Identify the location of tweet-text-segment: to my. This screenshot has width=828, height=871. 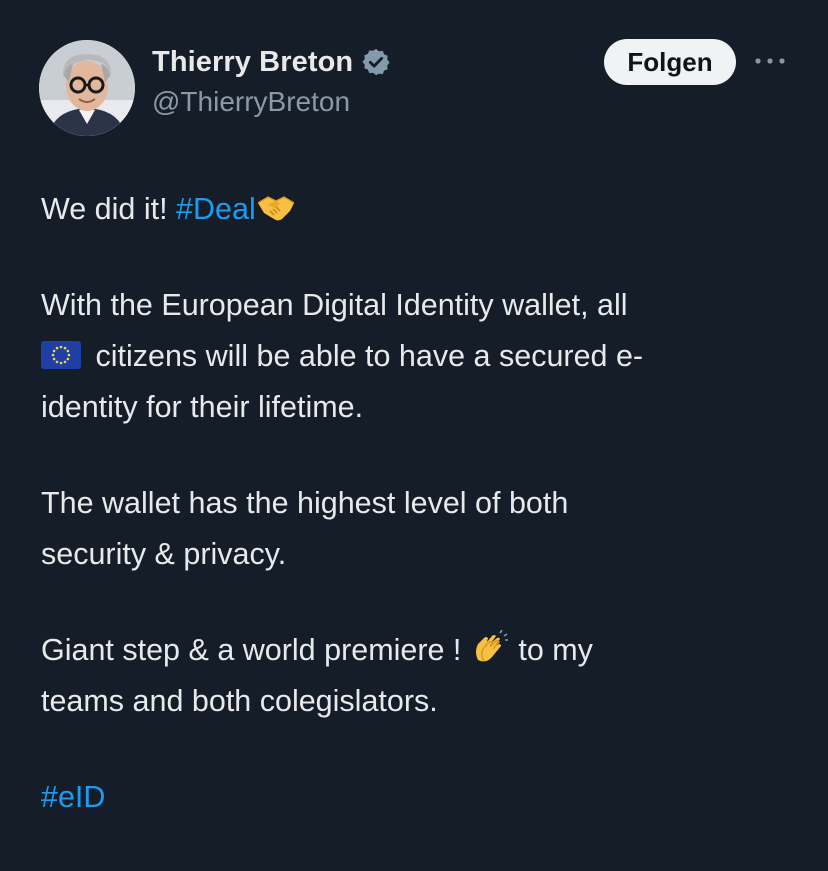
(551, 650).